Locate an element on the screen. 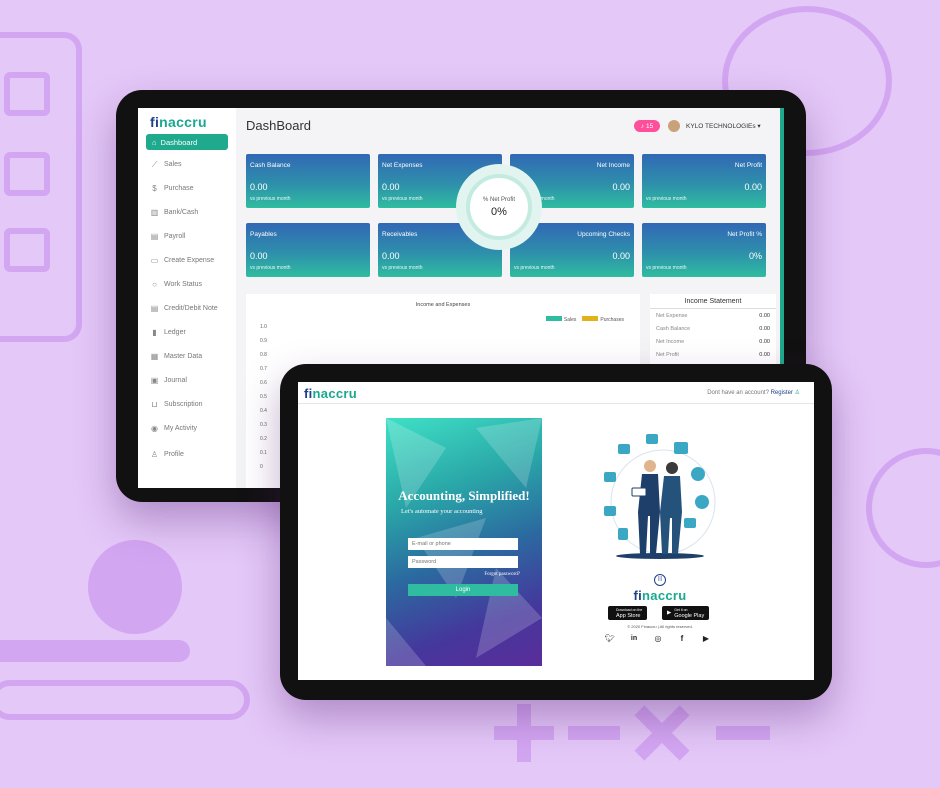 The height and width of the screenshot is (788, 940). forgot-password-link: Forgot password? is located at coordinates (502, 574).